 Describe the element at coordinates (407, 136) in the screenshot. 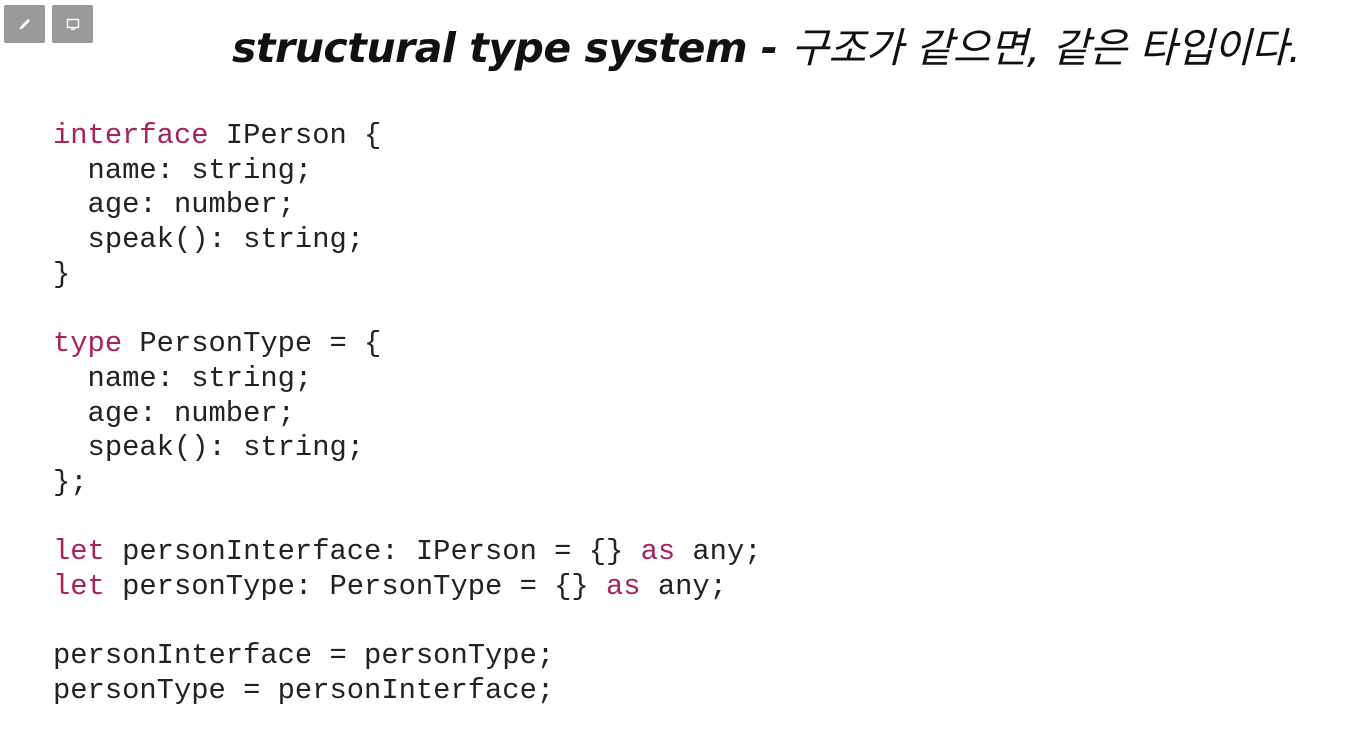

I see `code-line: interface IPerson {` at that location.